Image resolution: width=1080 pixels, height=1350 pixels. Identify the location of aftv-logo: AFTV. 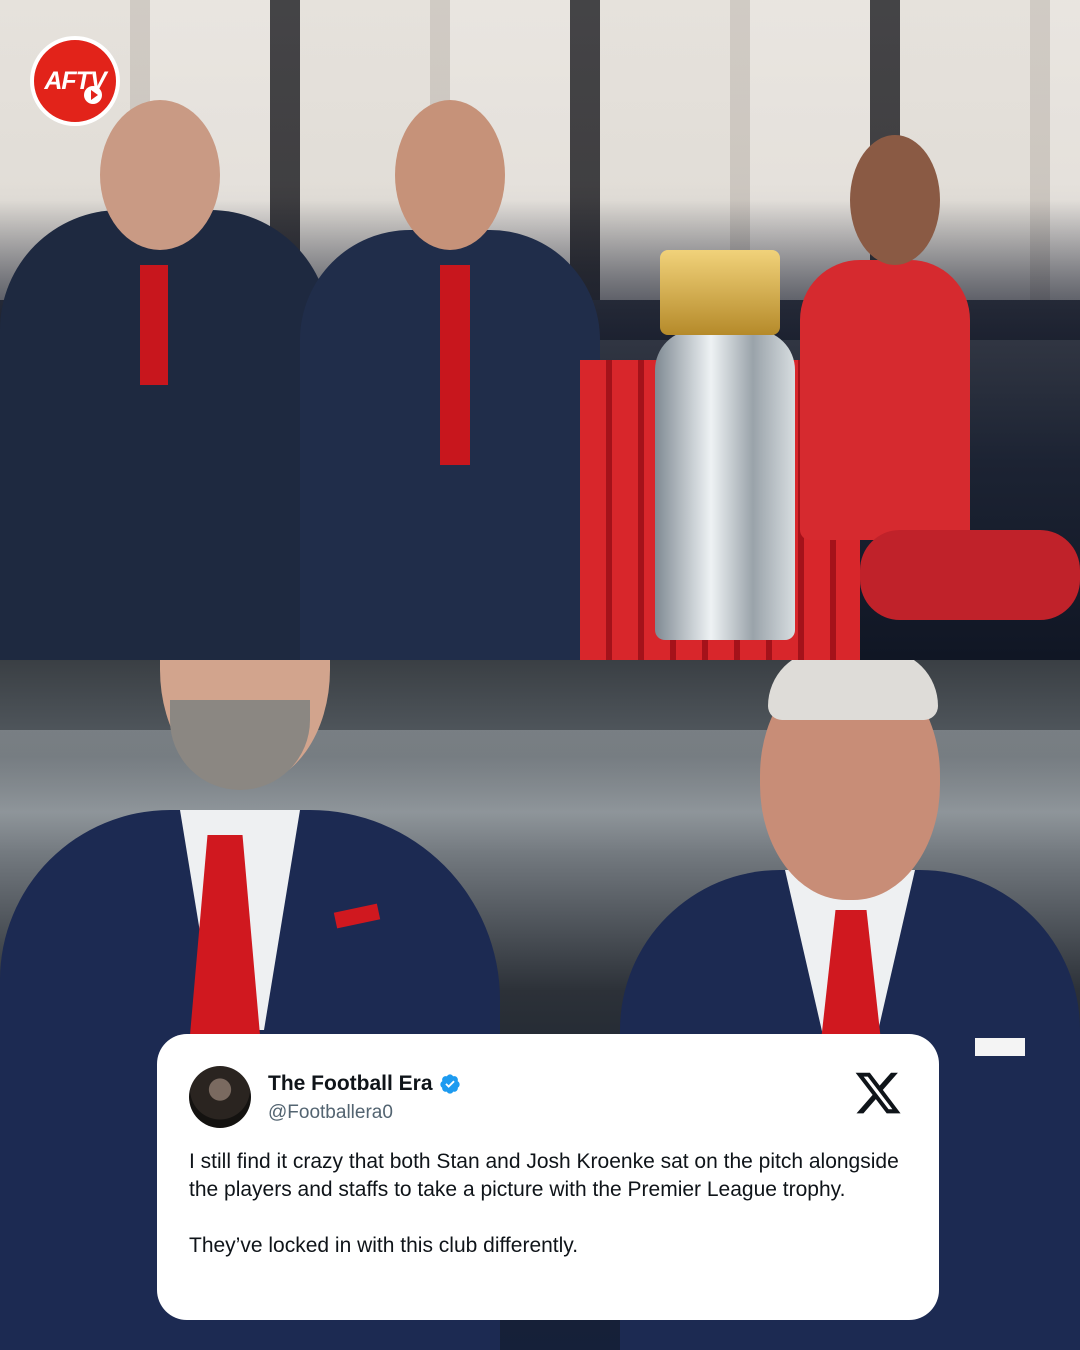
(75, 81).